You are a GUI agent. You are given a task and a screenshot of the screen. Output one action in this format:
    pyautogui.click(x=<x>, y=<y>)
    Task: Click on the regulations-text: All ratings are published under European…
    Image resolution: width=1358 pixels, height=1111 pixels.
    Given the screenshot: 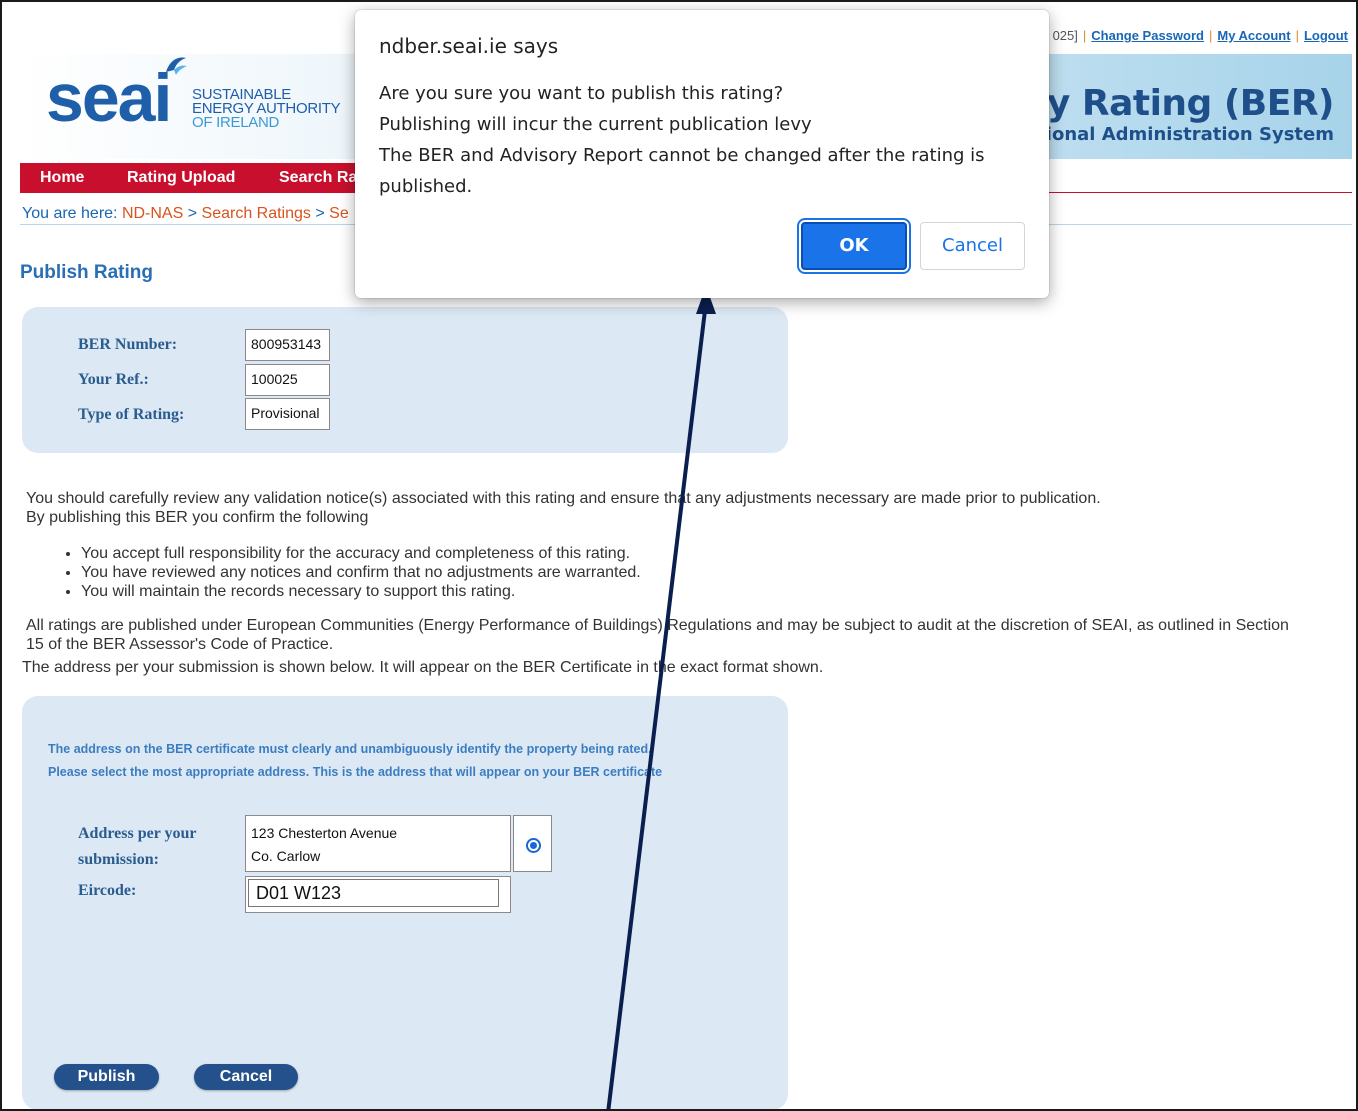 What is the action you would take?
    pyautogui.click(x=657, y=625)
    